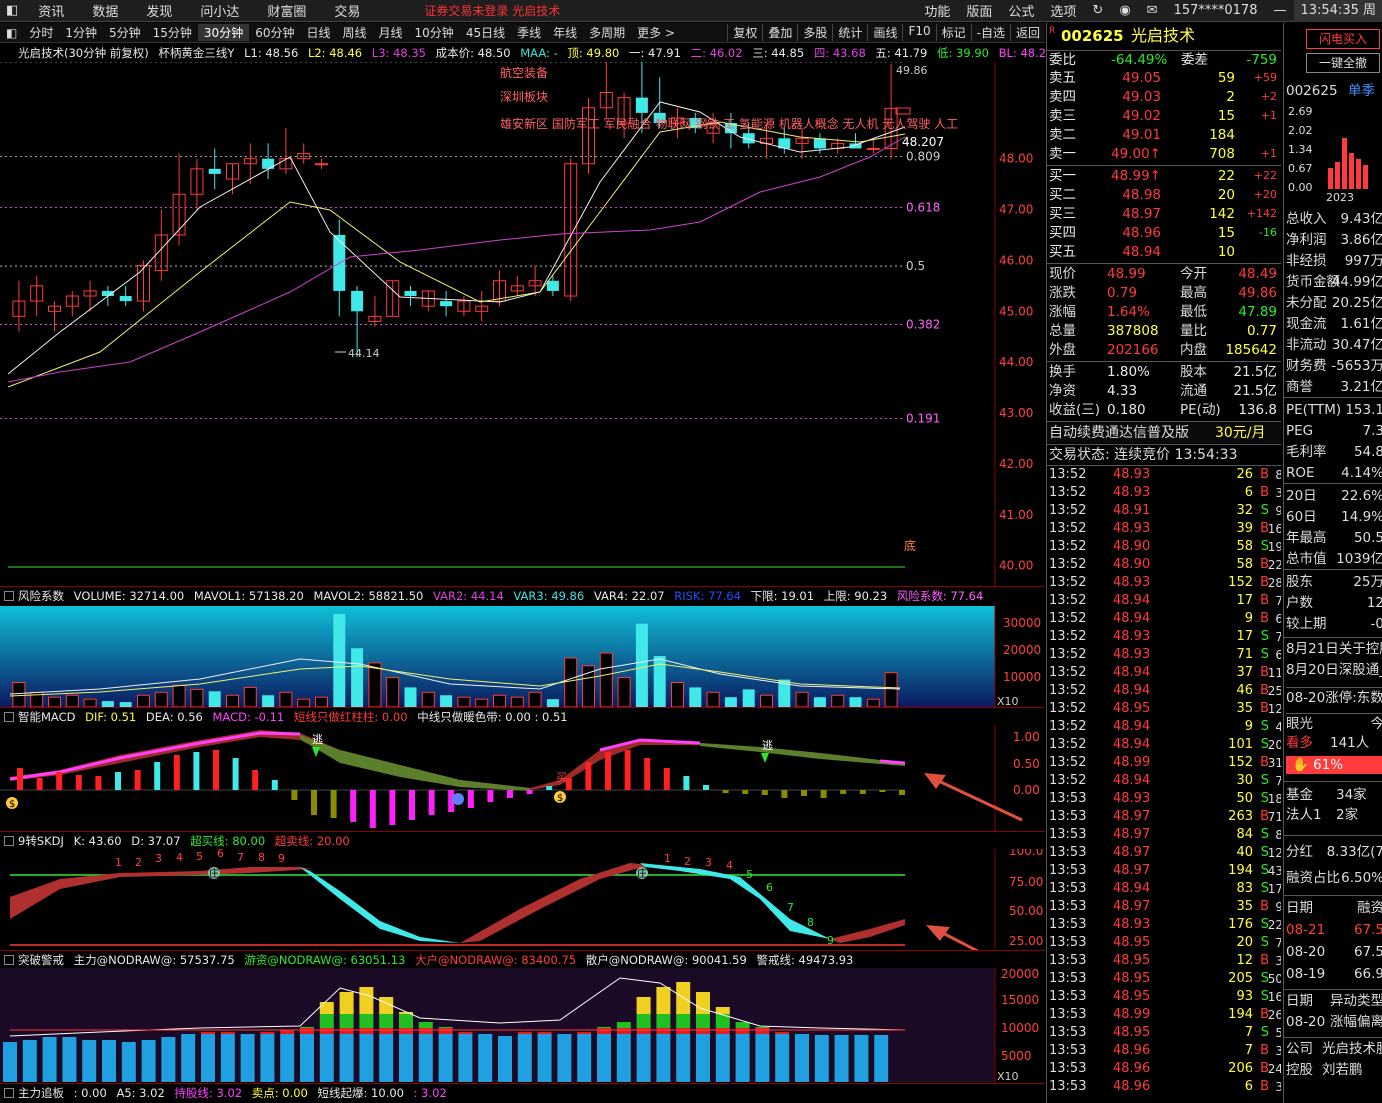 The height and width of the screenshot is (1103, 1382). I want to click on news-item: 08-20涨停:东数西, so click(1334, 697).